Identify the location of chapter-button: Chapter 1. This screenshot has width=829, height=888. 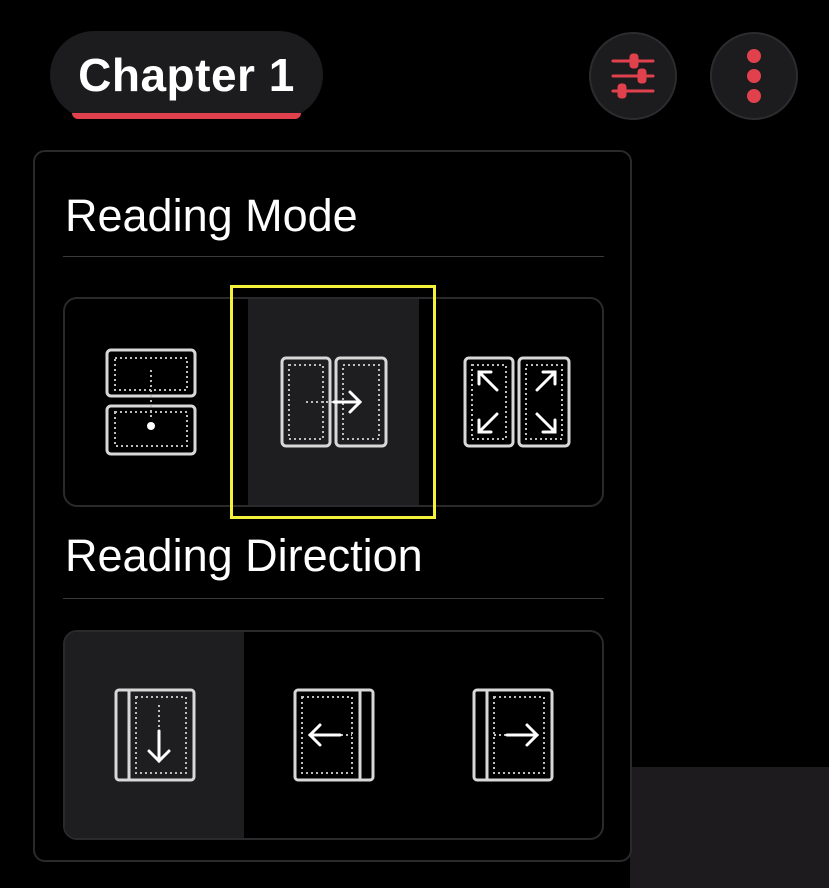
(186, 75).